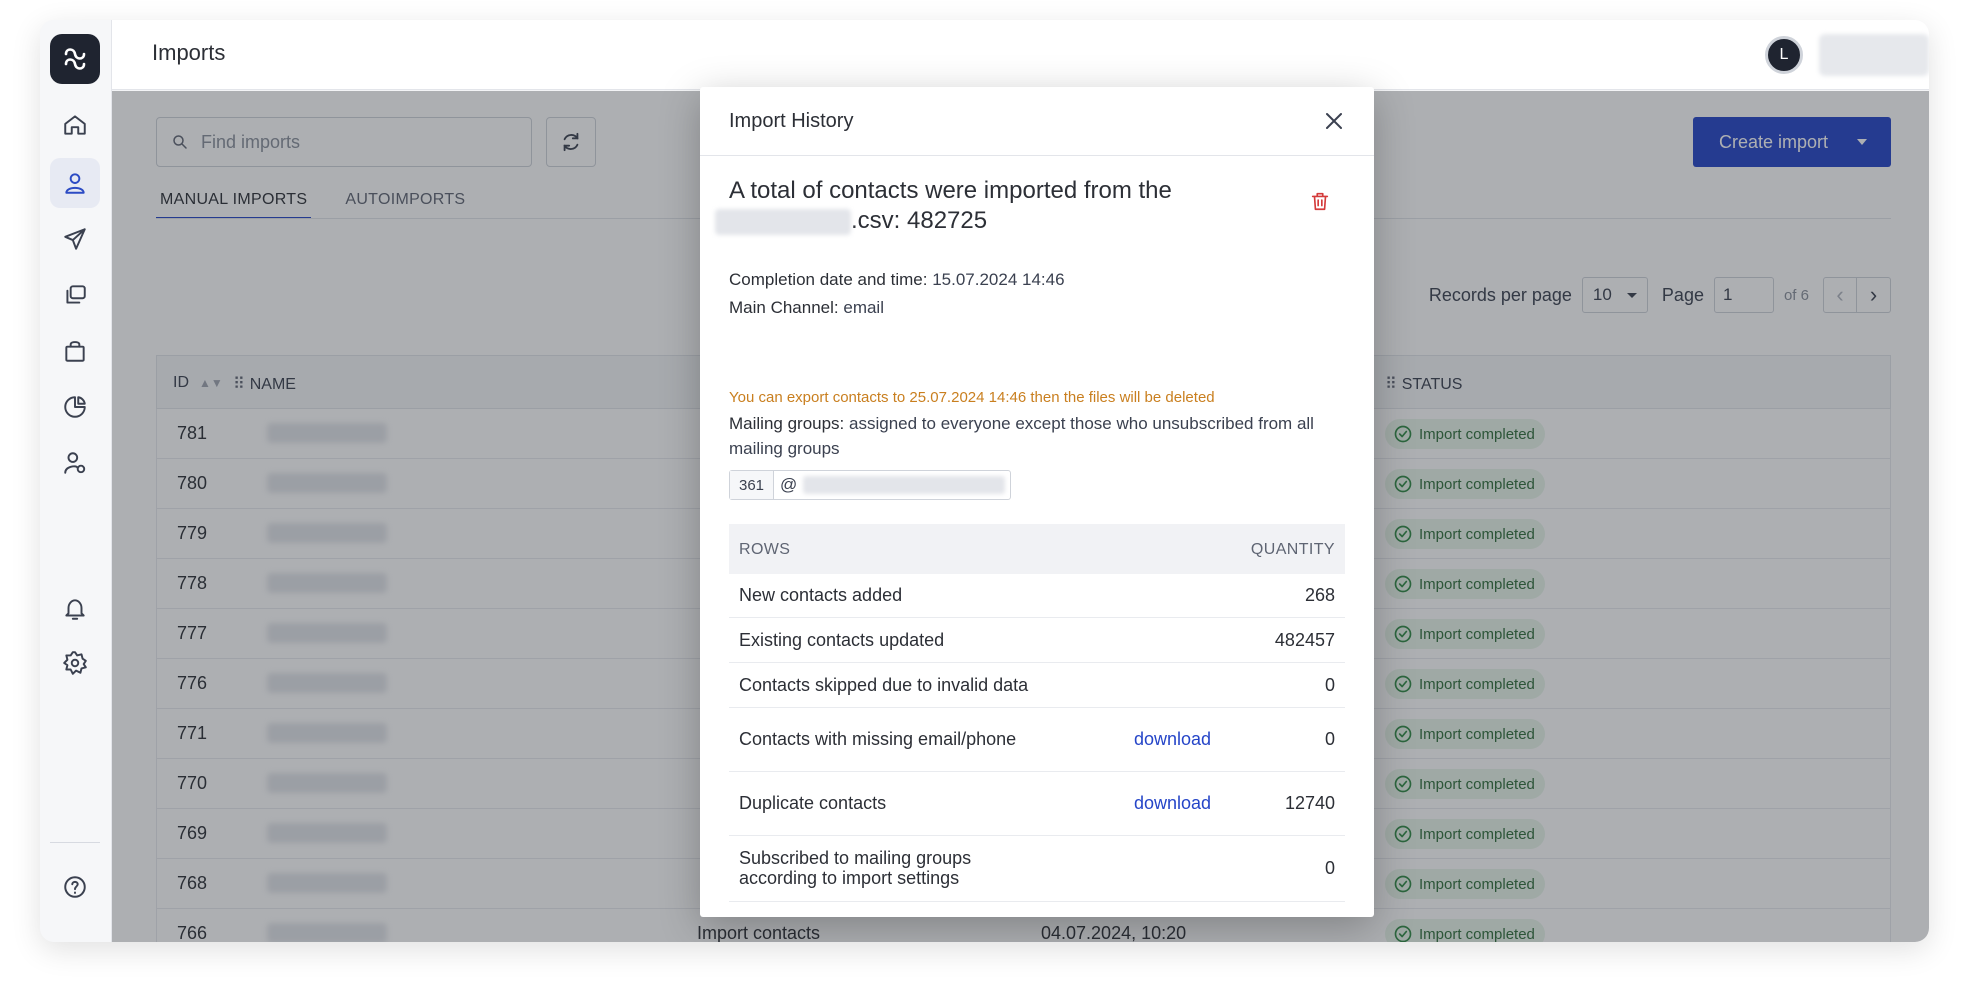 This screenshot has height=1002, width=1969. Describe the element at coordinates (842, 640) in the screenshot. I see `stats-row-label: Existing contacts updated` at that location.